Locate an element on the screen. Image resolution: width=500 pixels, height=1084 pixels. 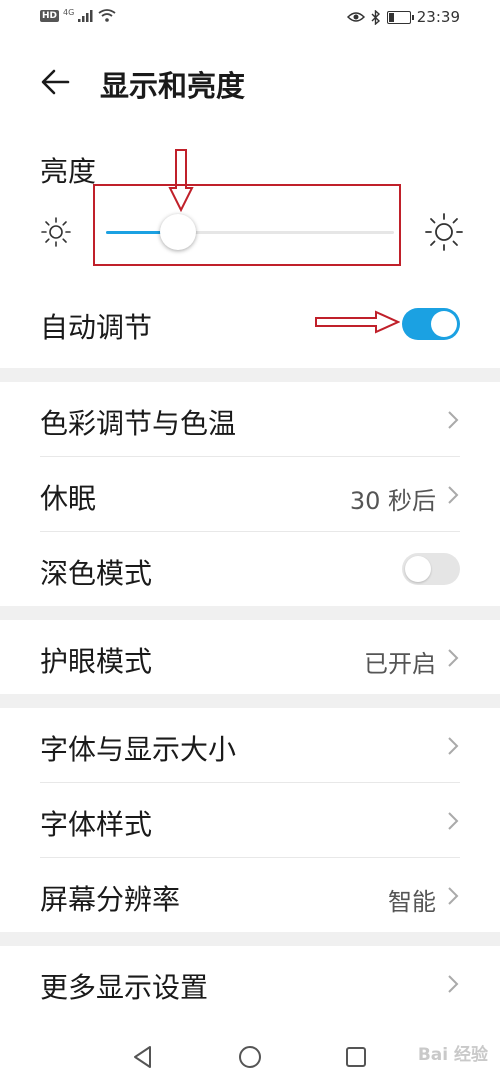
back-triangle-icon is located at coordinates (143, 1057).